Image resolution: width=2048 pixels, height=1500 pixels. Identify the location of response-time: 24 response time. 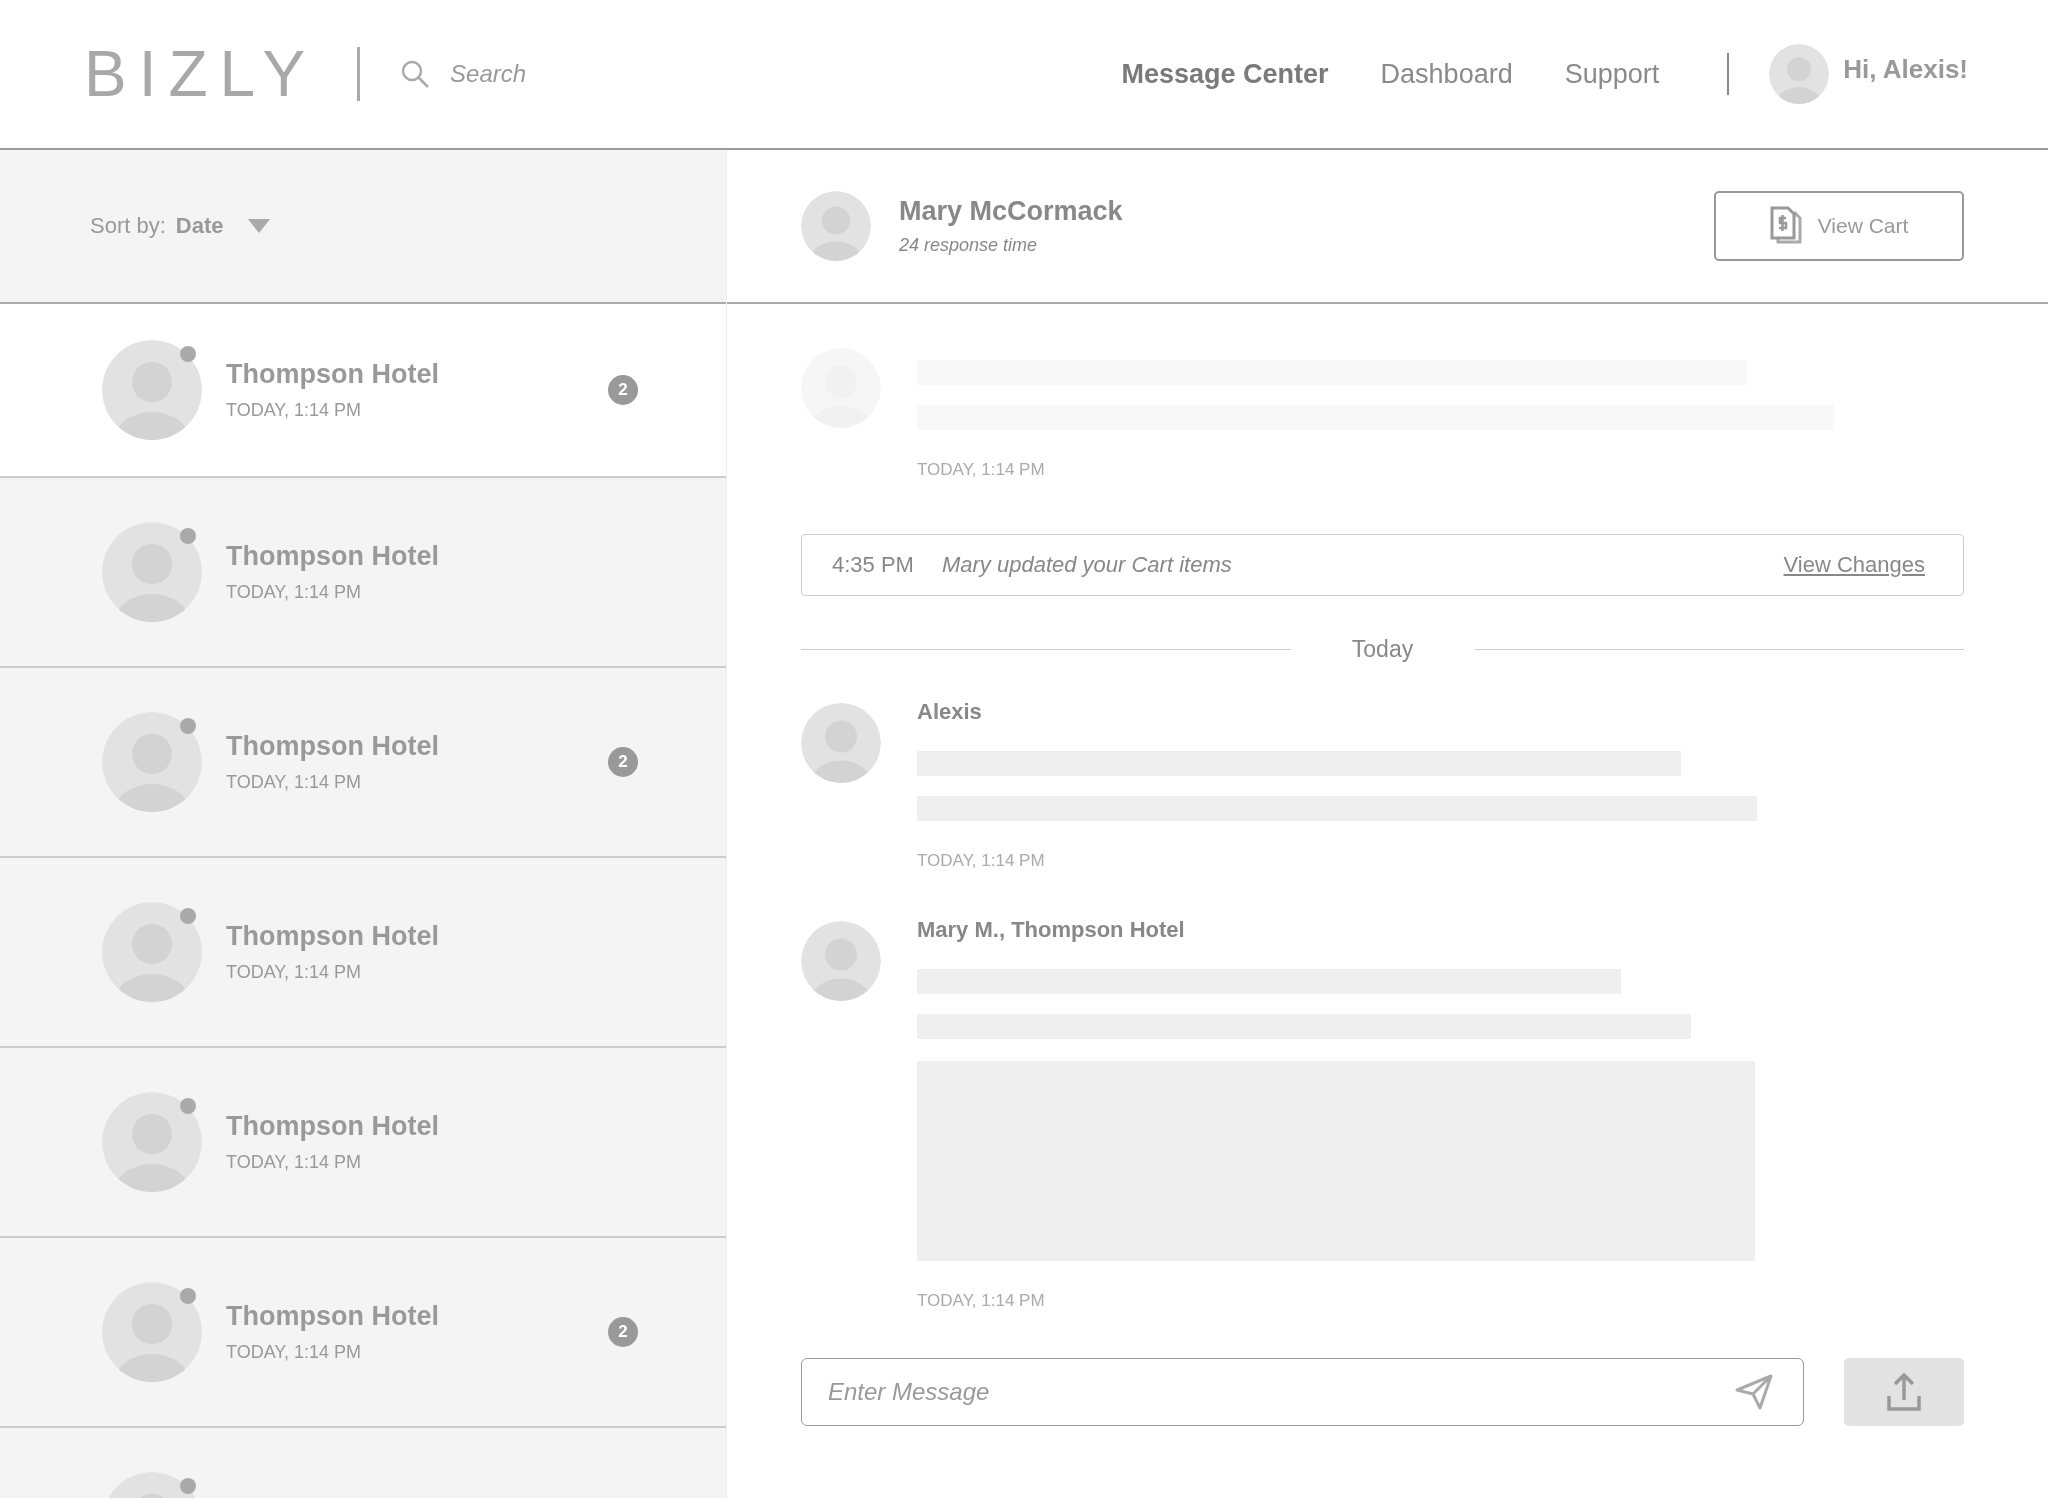
(969, 245).